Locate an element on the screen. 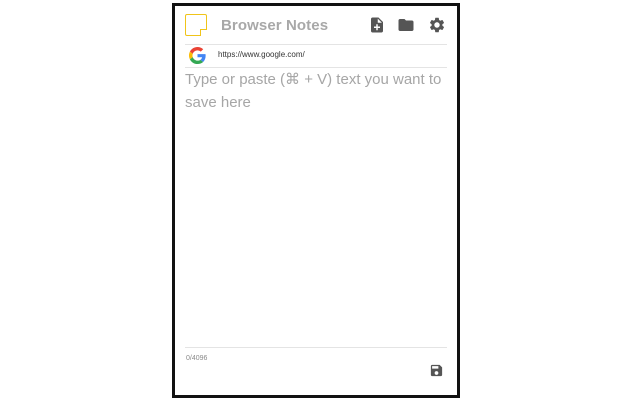 This screenshot has width=640, height=400. character-counter: 0/4096 is located at coordinates (197, 358).